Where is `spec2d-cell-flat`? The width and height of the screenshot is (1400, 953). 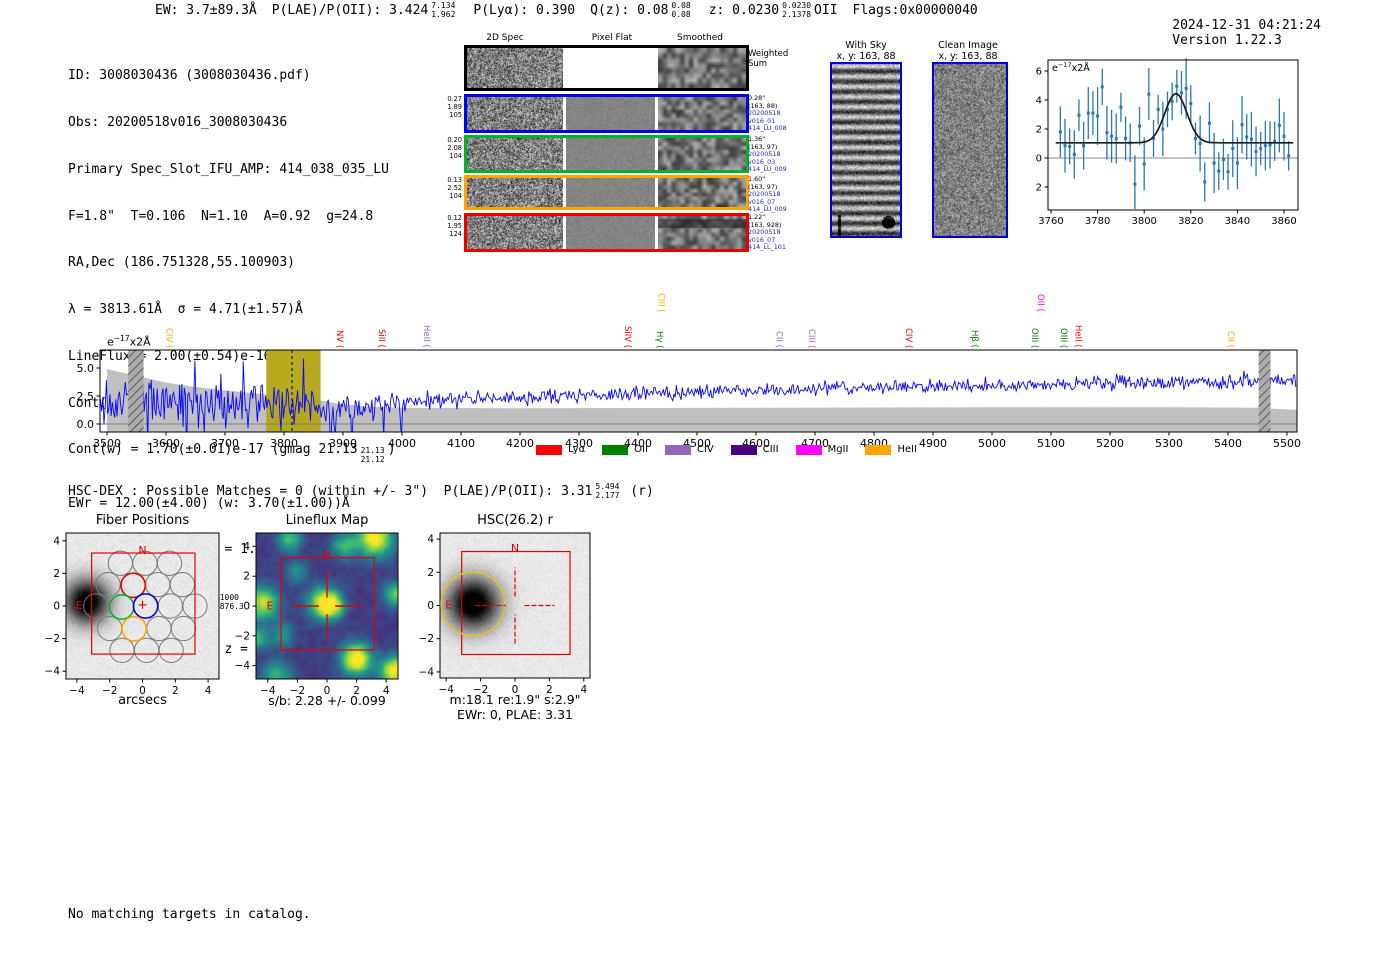
spec2d-cell-flat is located at coordinates (610, 232).